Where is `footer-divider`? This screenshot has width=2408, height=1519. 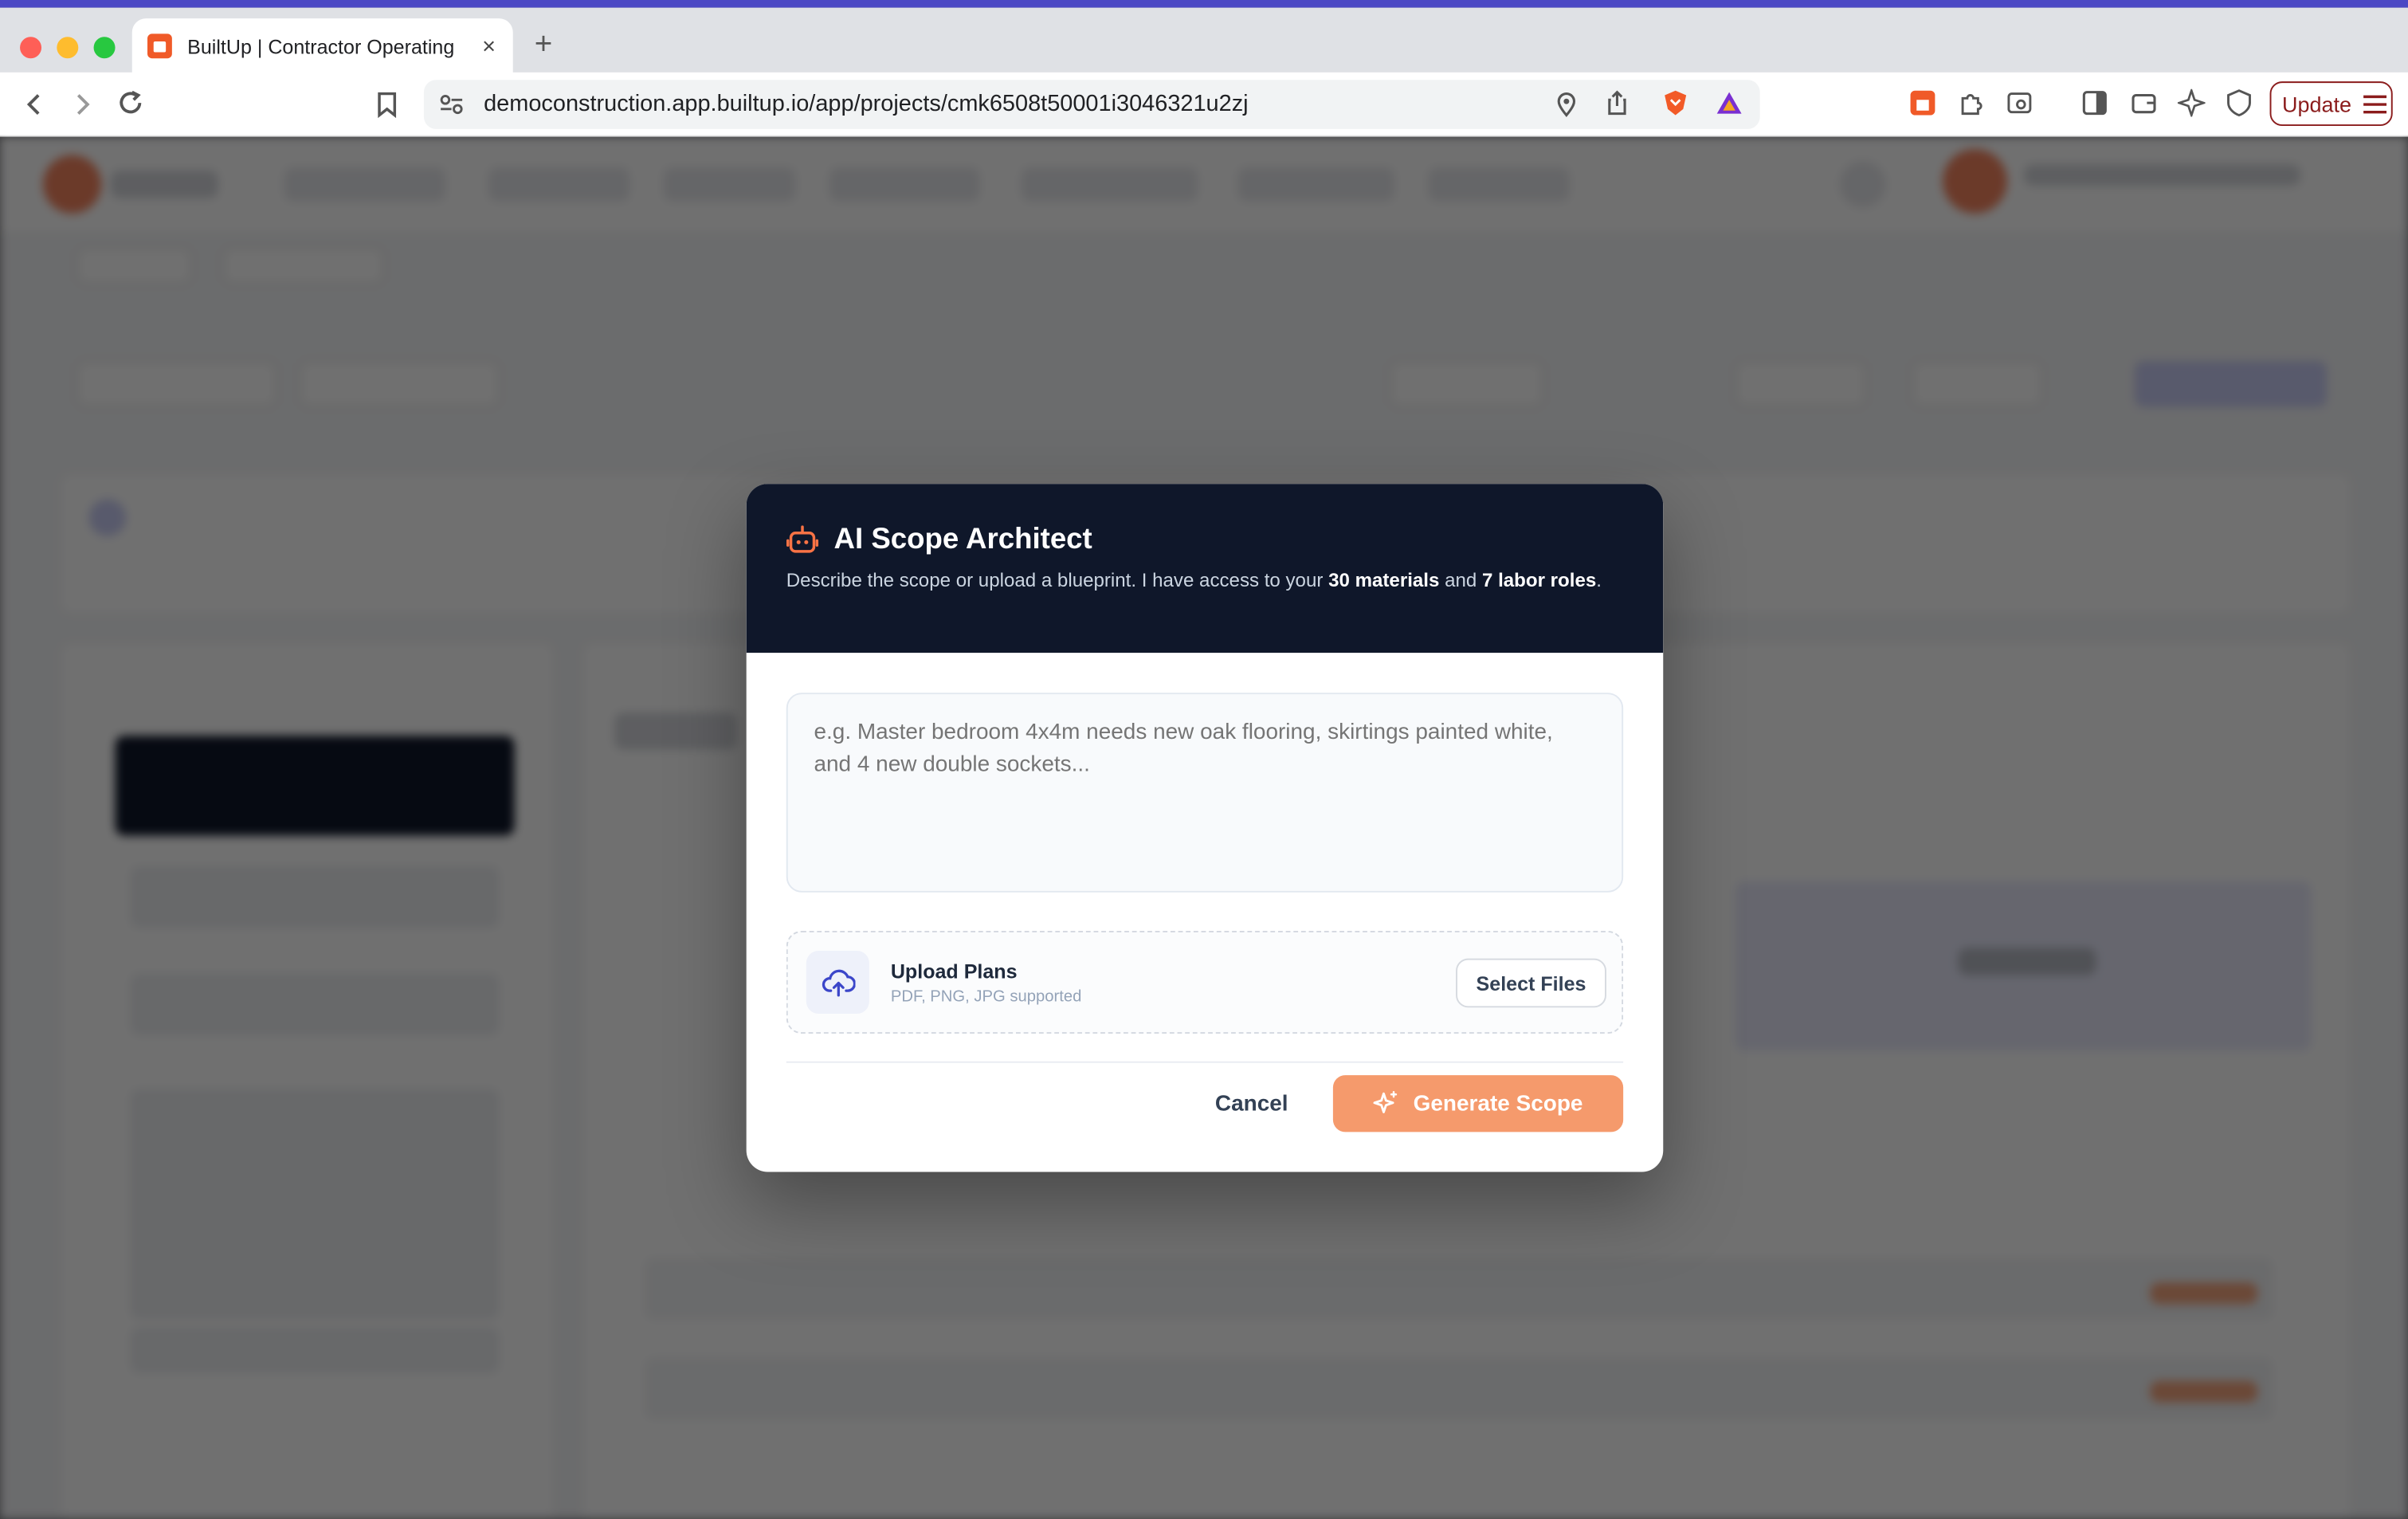
footer-divider is located at coordinates (1205, 1062).